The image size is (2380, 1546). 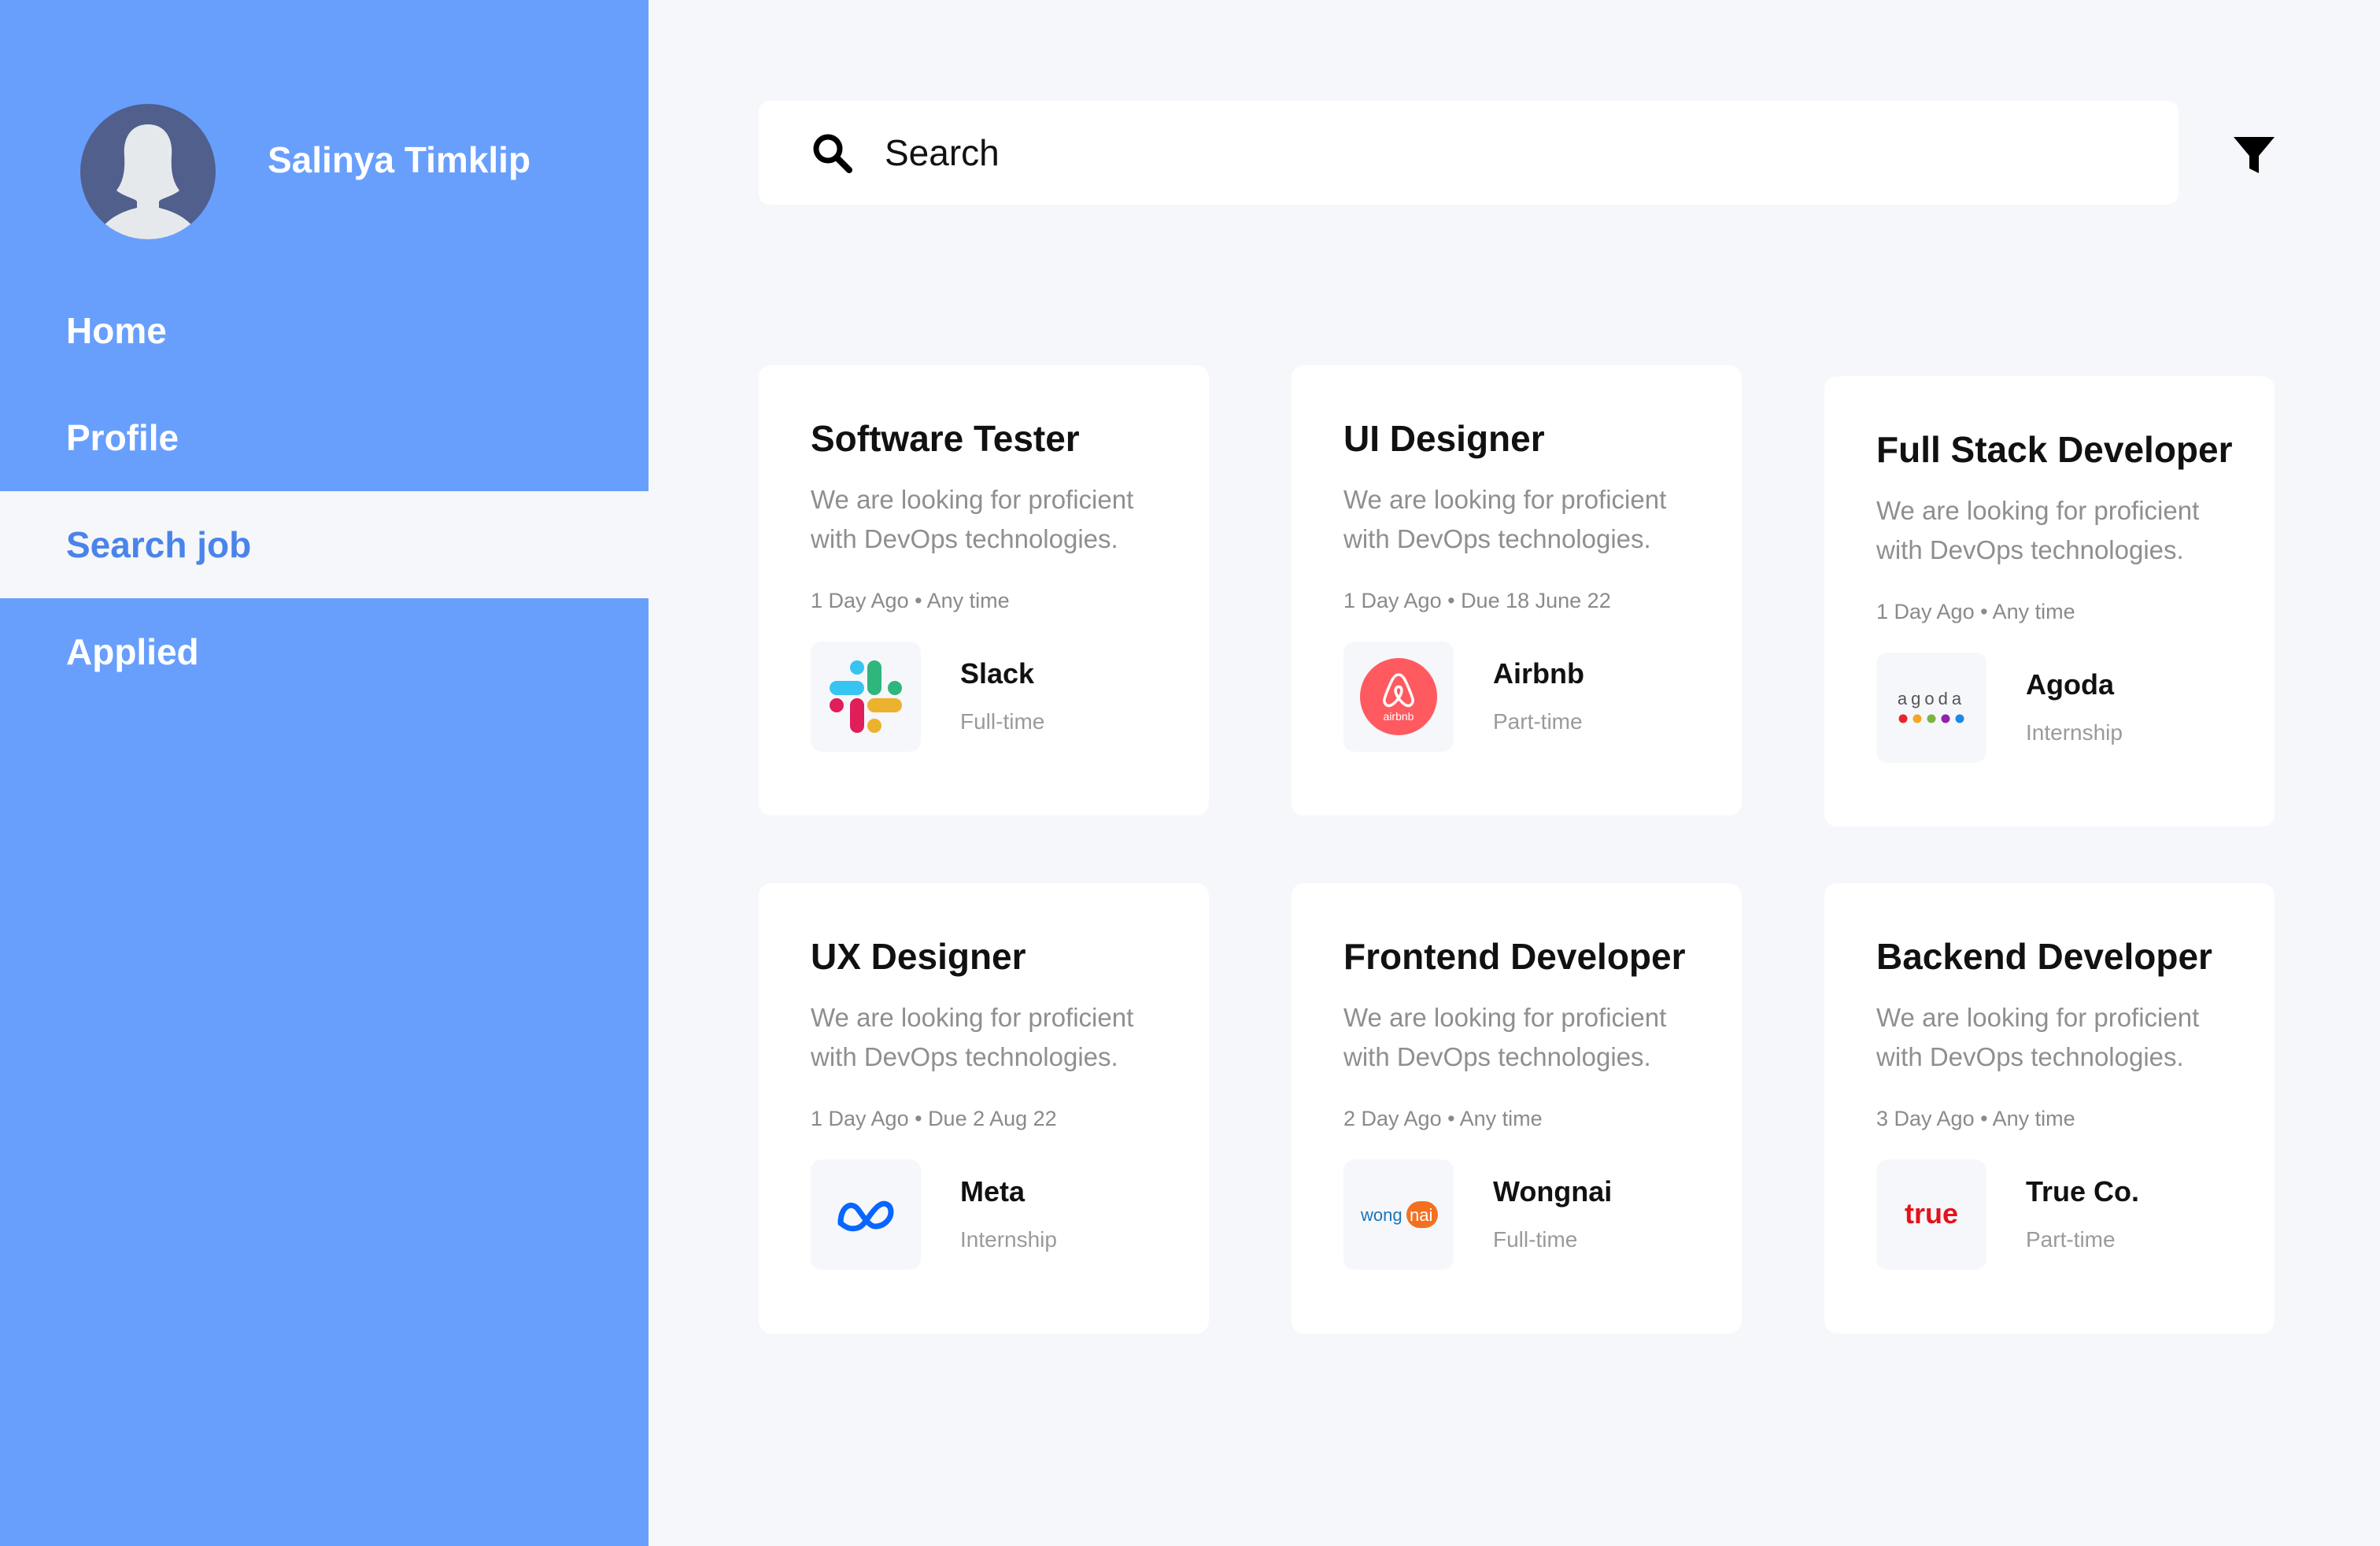 I want to click on true-logo-icon: true, so click(x=1931, y=1214).